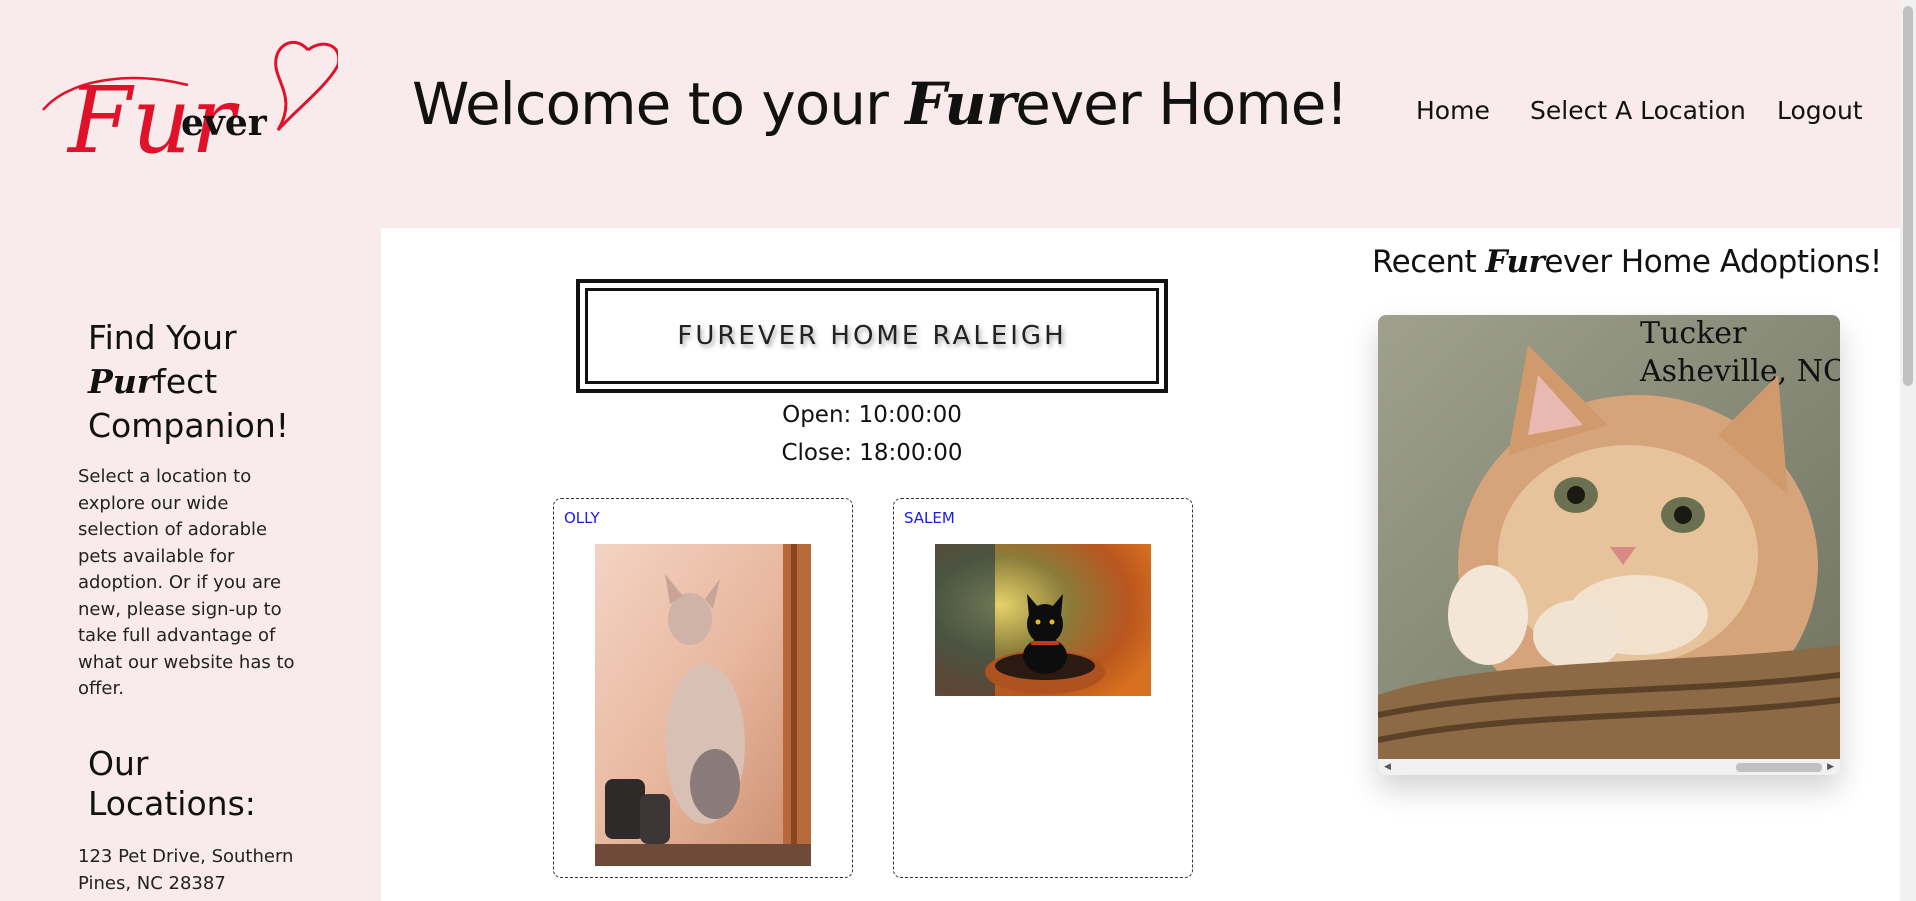  What do you see at coordinates (1043, 620) in the screenshot?
I see `black-cat-photo` at bounding box center [1043, 620].